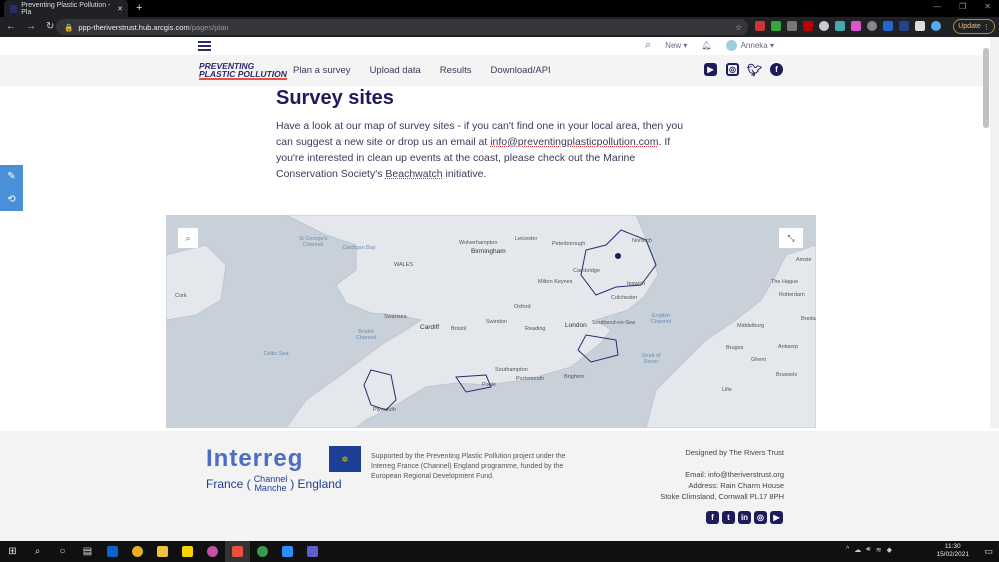 The image size is (999, 562). I want to click on map-label: Bristol, so click(459, 329).